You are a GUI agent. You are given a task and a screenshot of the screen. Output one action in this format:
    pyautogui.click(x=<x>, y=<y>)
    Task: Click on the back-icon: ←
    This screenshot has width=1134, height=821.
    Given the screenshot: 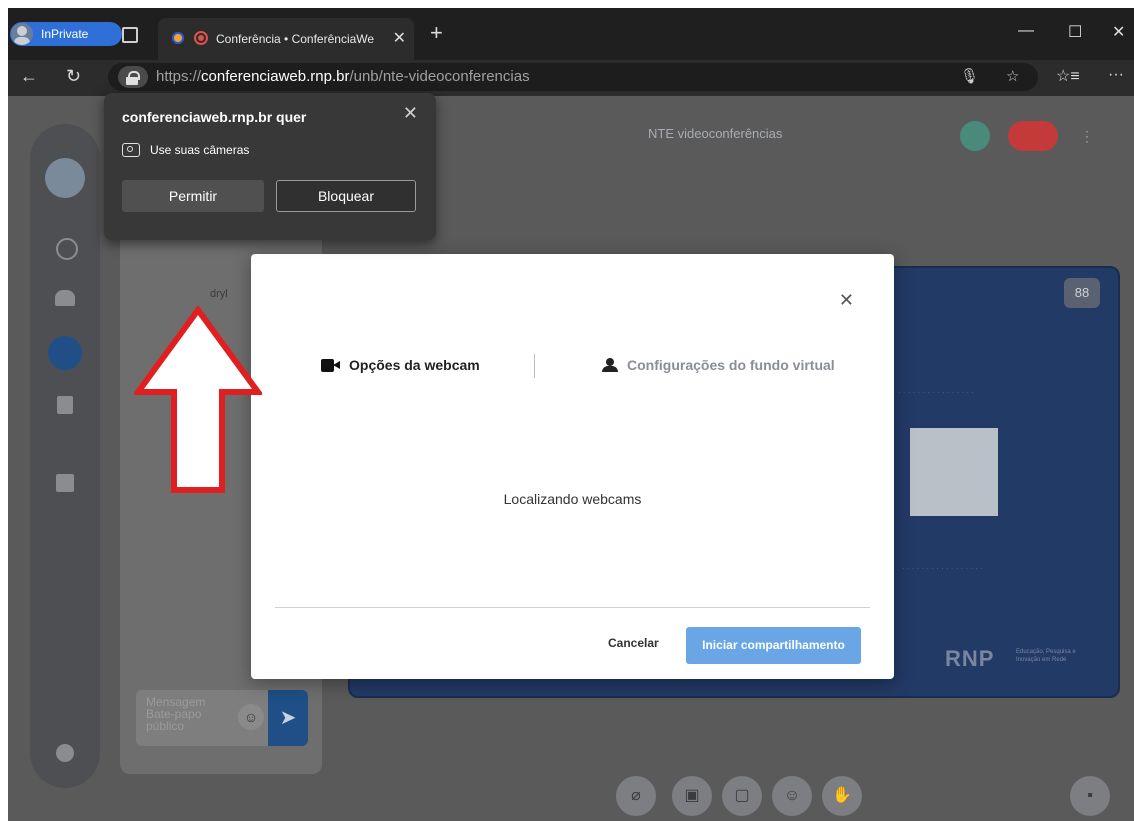 What is the action you would take?
    pyautogui.click(x=29, y=76)
    